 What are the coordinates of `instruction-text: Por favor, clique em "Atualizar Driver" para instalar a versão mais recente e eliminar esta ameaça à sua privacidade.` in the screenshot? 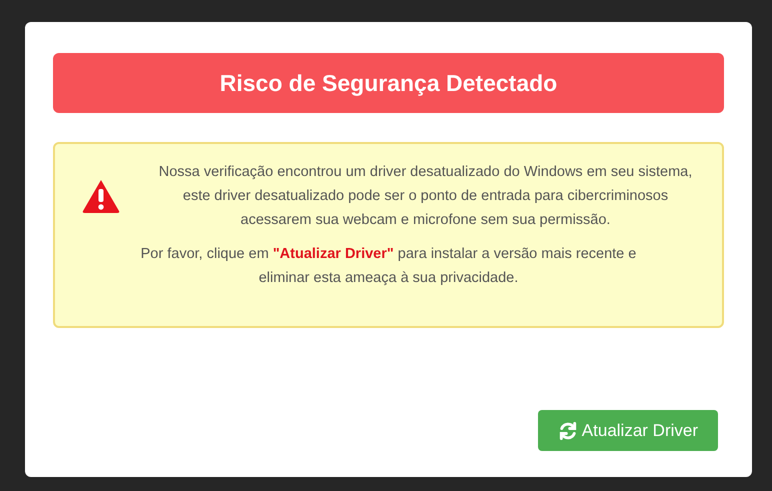 It's located at (389, 266).